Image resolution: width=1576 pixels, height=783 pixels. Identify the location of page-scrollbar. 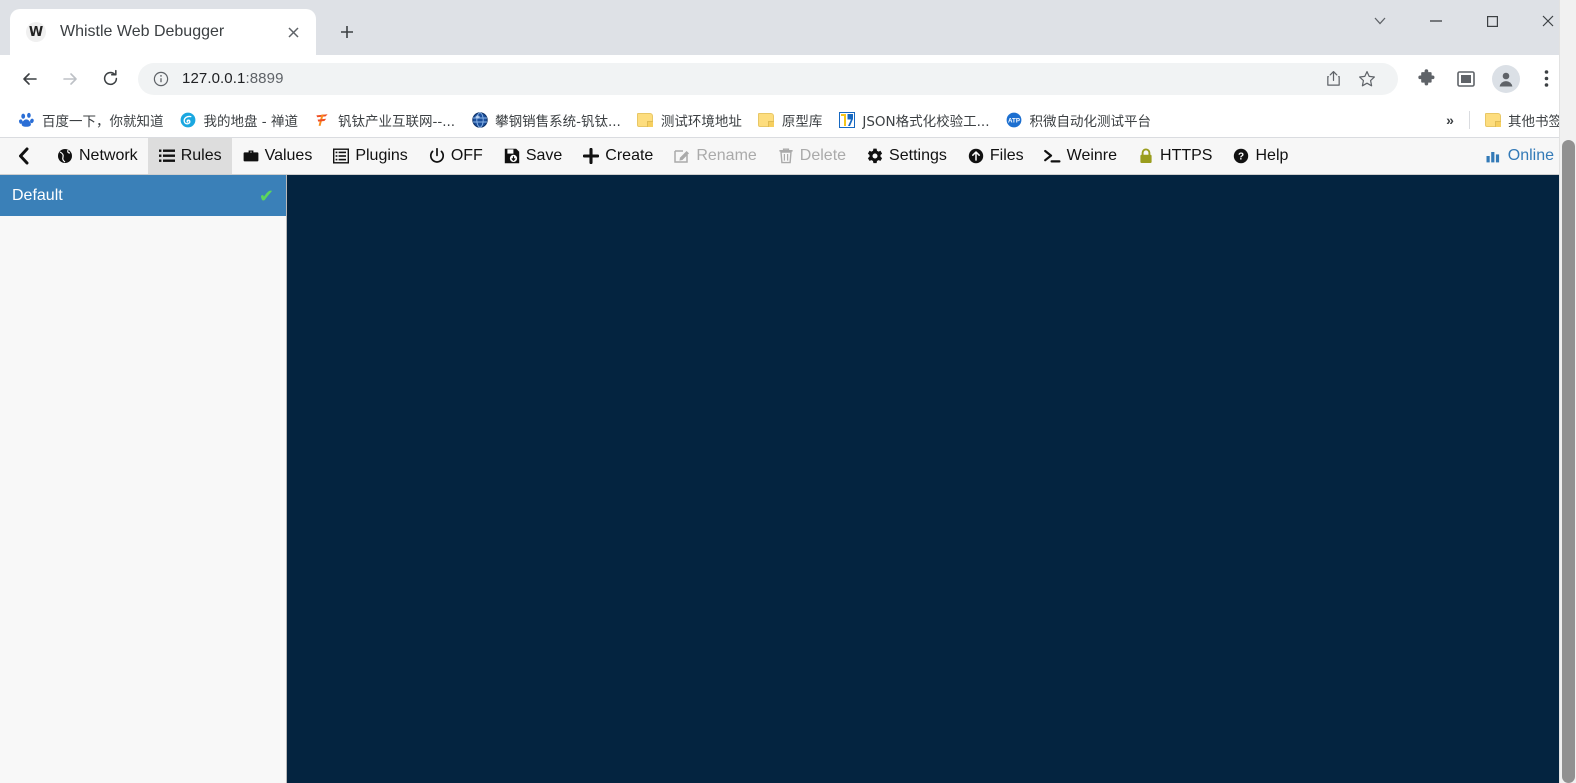
(1567, 391).